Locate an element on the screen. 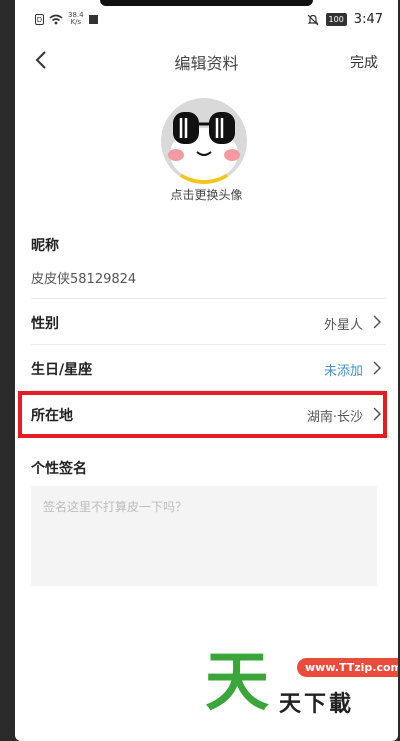  mute-bell-icon is located at coordinates (312, 19).